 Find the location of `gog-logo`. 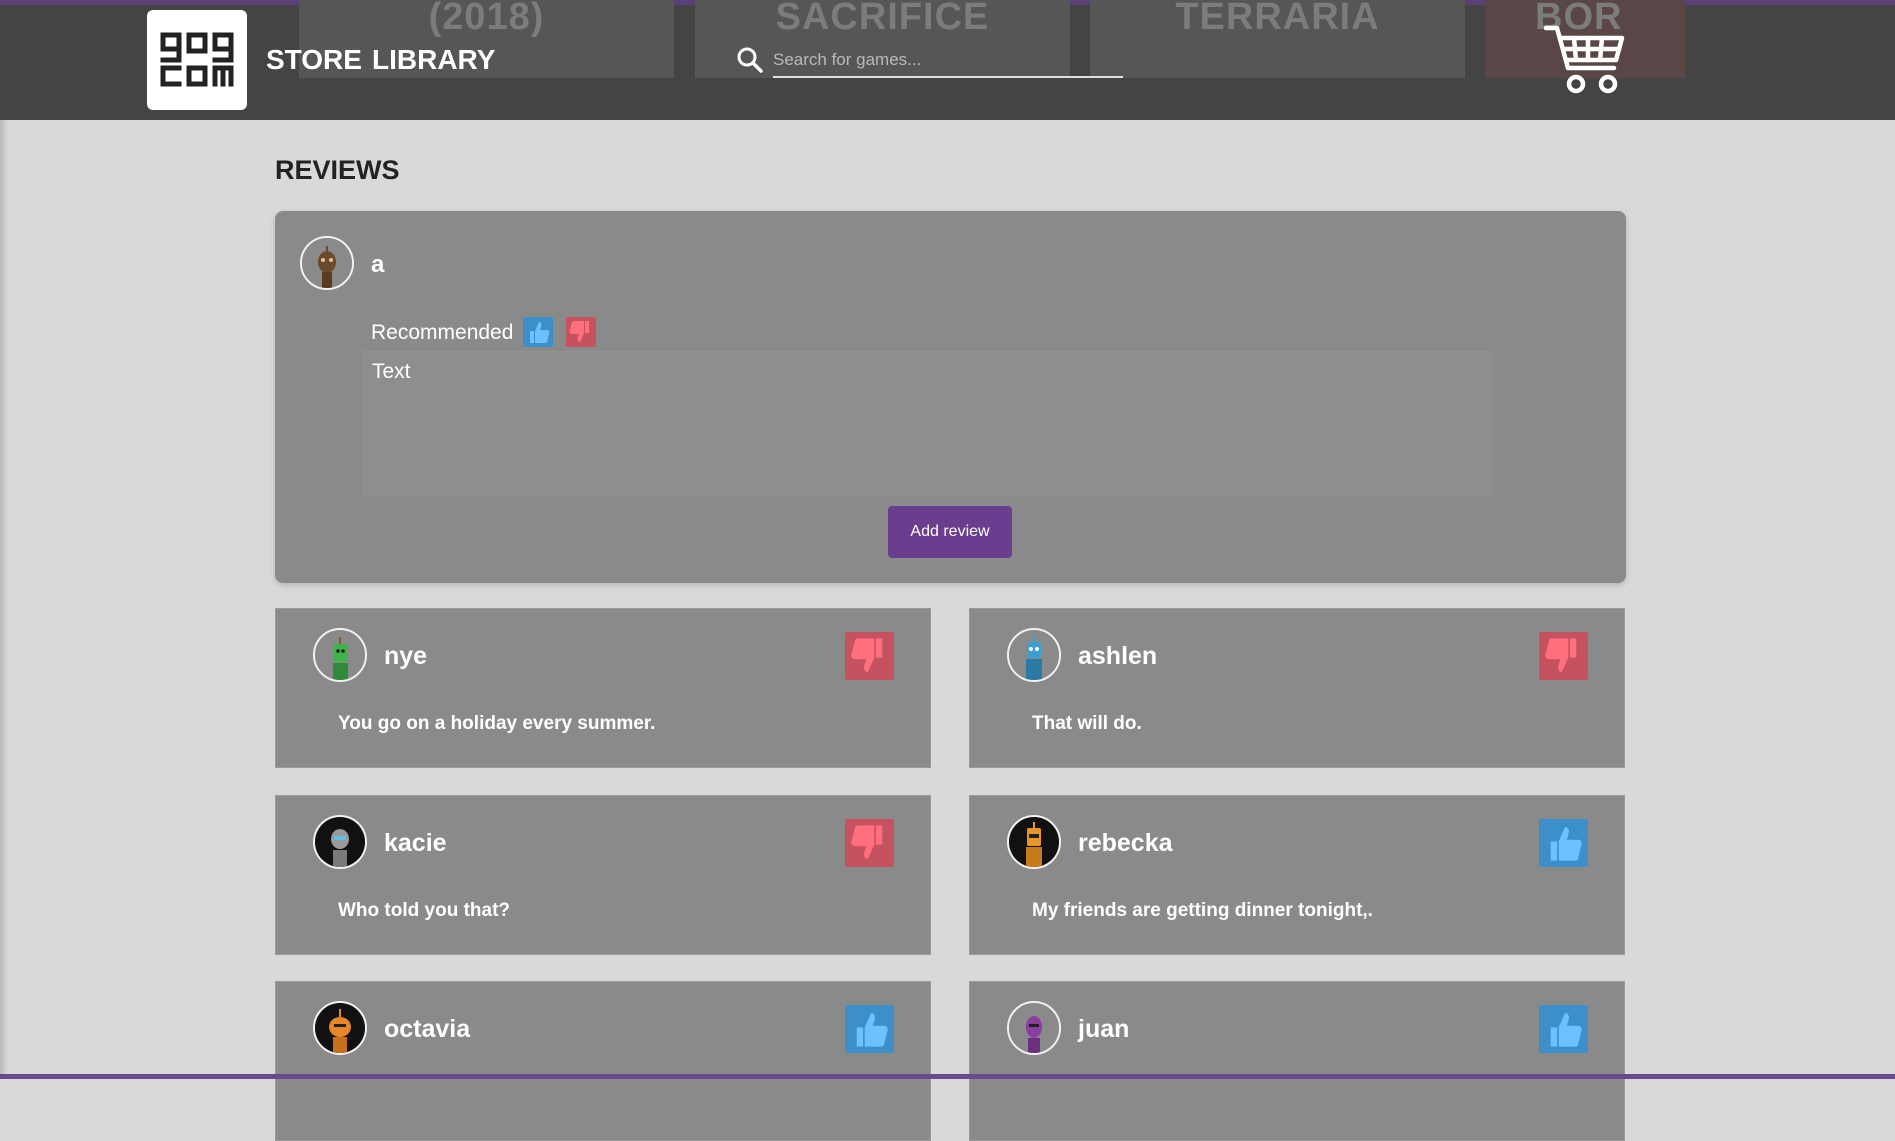

gog-logo is located at coordinates (197, 60).